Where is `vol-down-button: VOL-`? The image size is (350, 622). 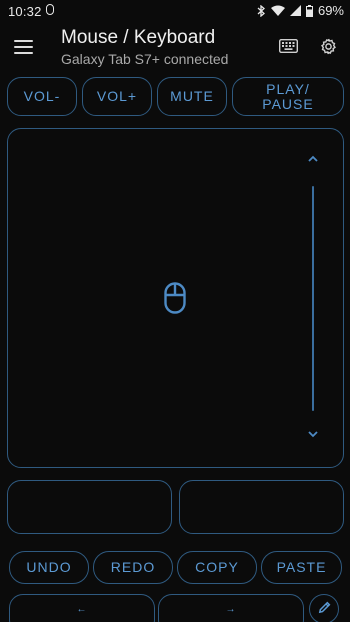 vol-down-button: VOL- is located at coordinates (42, 96).